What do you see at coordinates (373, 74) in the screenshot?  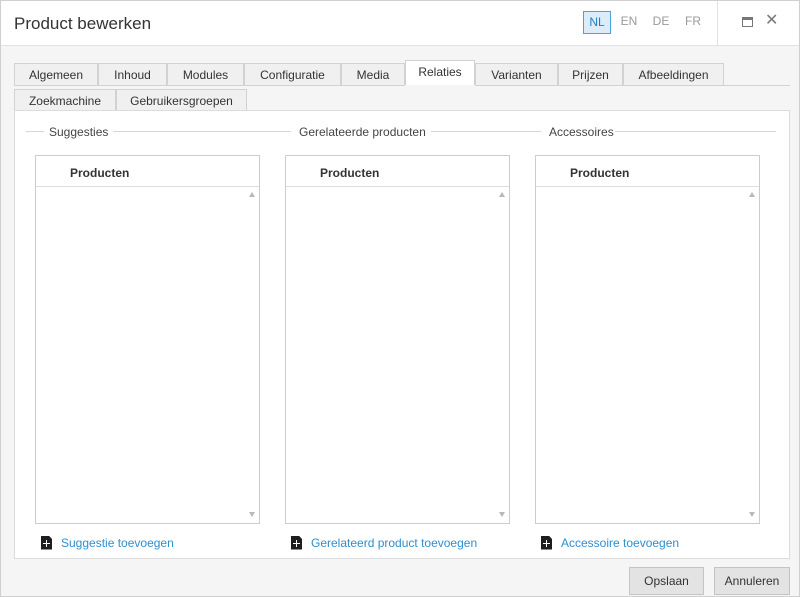 I see `tab-media: Media` at bounding box center [373, 74].